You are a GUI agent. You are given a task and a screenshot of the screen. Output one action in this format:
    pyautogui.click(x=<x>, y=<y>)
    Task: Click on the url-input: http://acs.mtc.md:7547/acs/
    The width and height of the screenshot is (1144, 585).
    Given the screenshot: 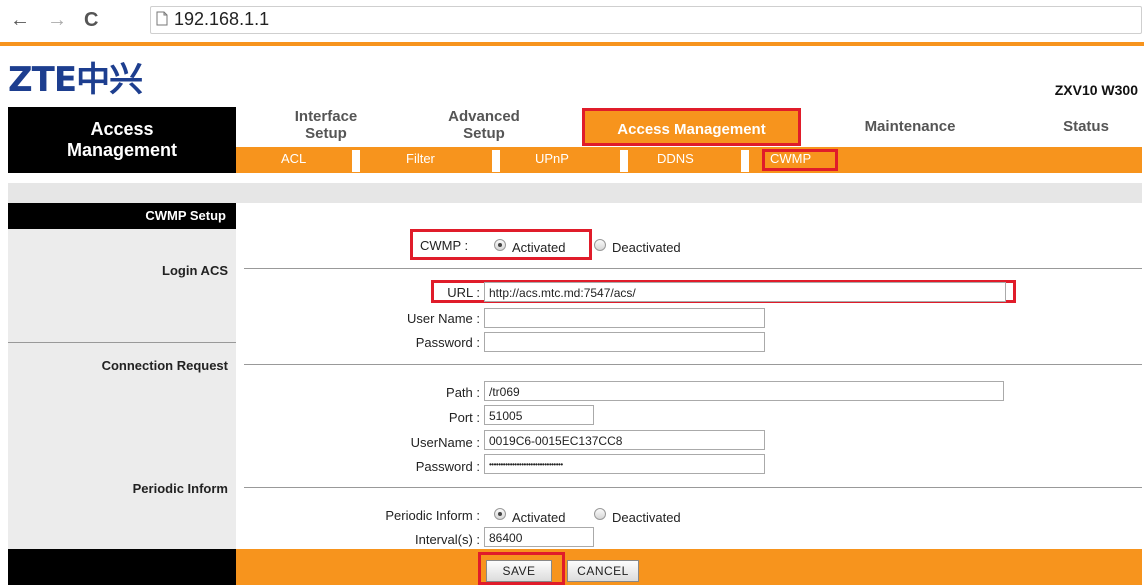 What is the action you would take?
    pyautogui.click(x=745, y=292)
    